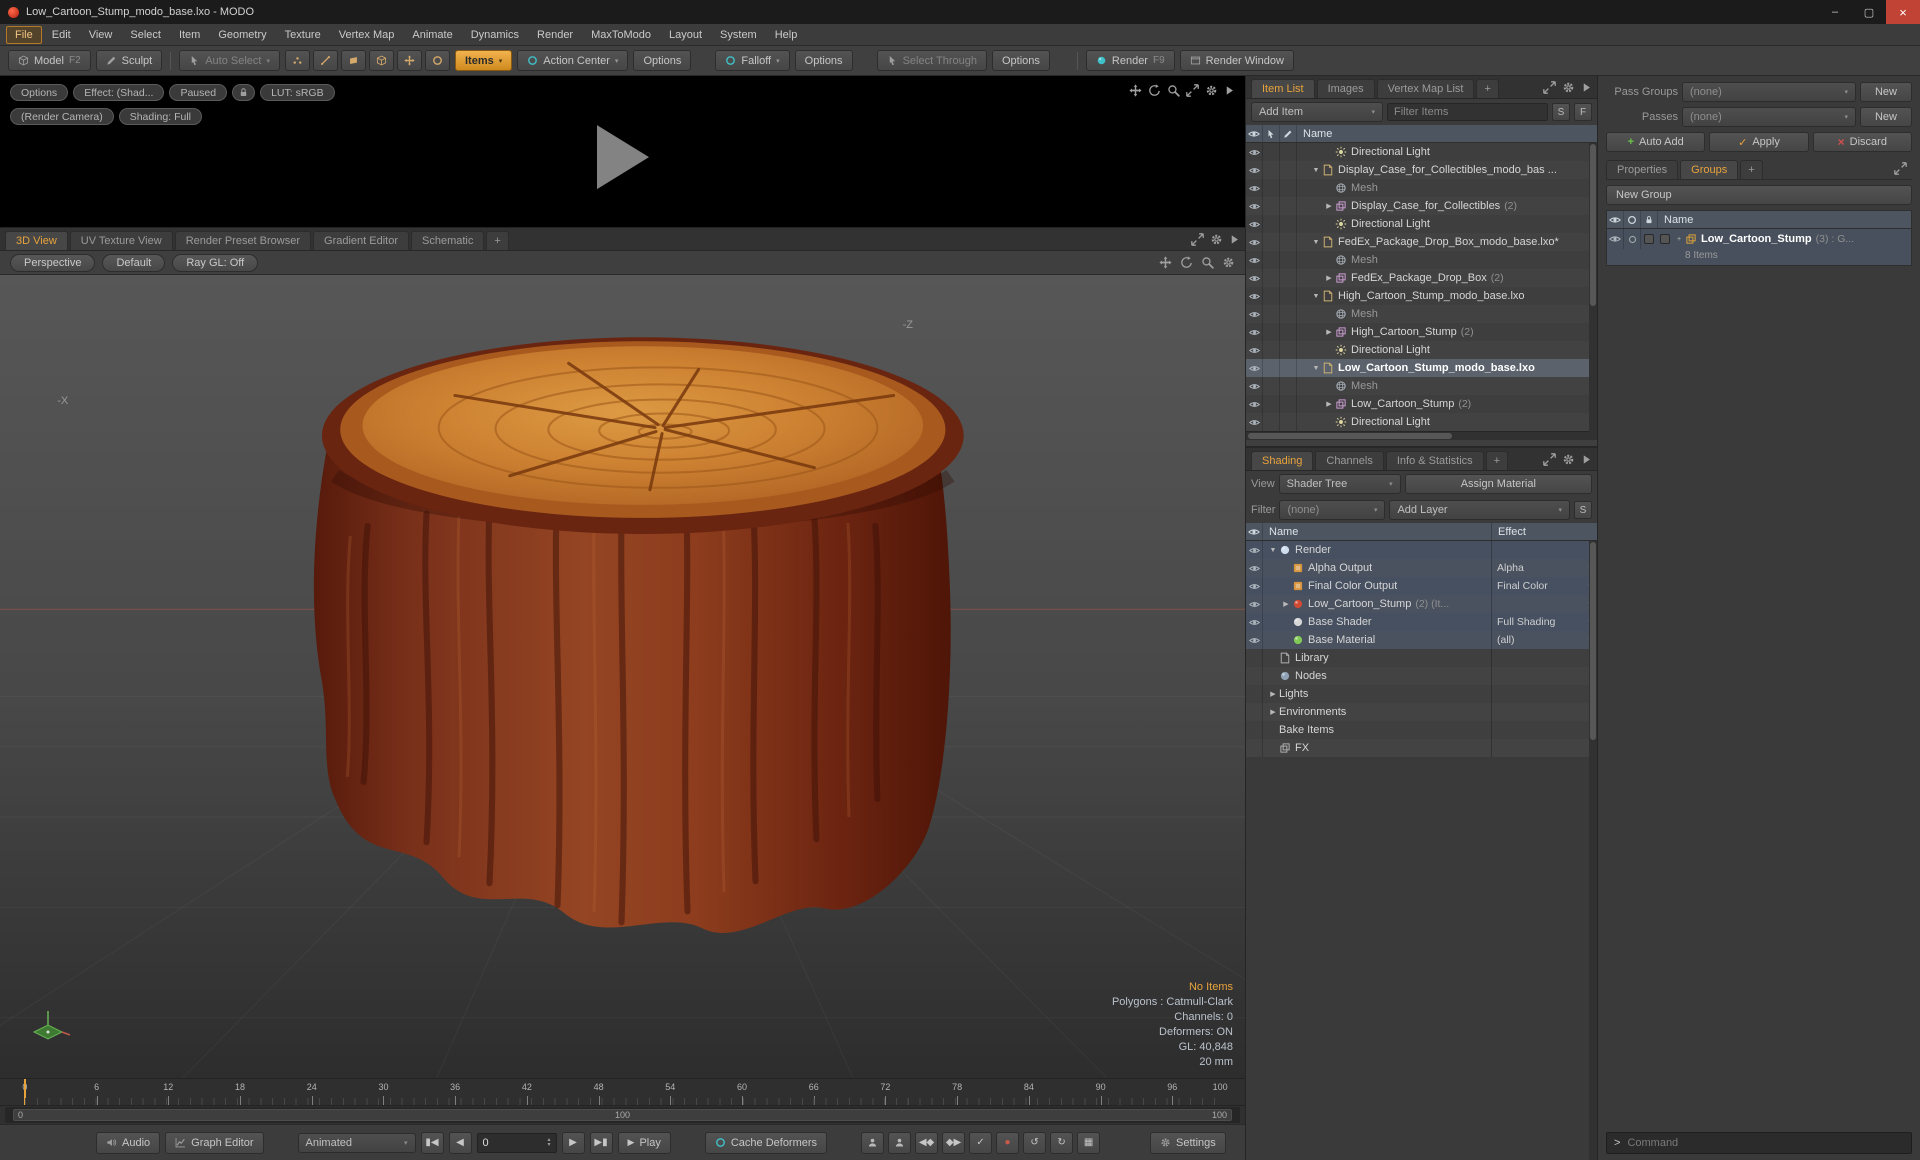  I want to click on shader-row: ▶ Lights, so click(1421, 694).